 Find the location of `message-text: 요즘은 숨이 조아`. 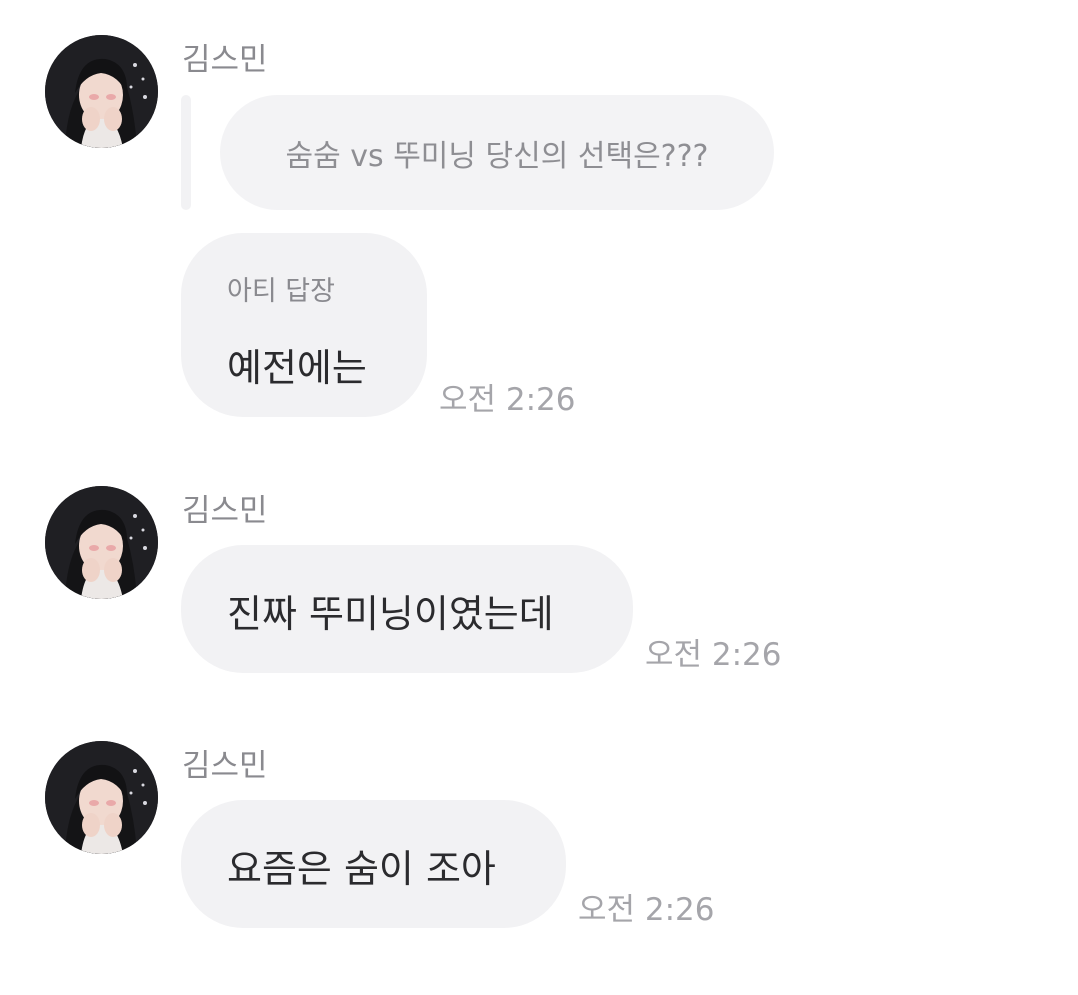

message-text: 요즘은 숨이 조아 is located at coordinates (361, 869).